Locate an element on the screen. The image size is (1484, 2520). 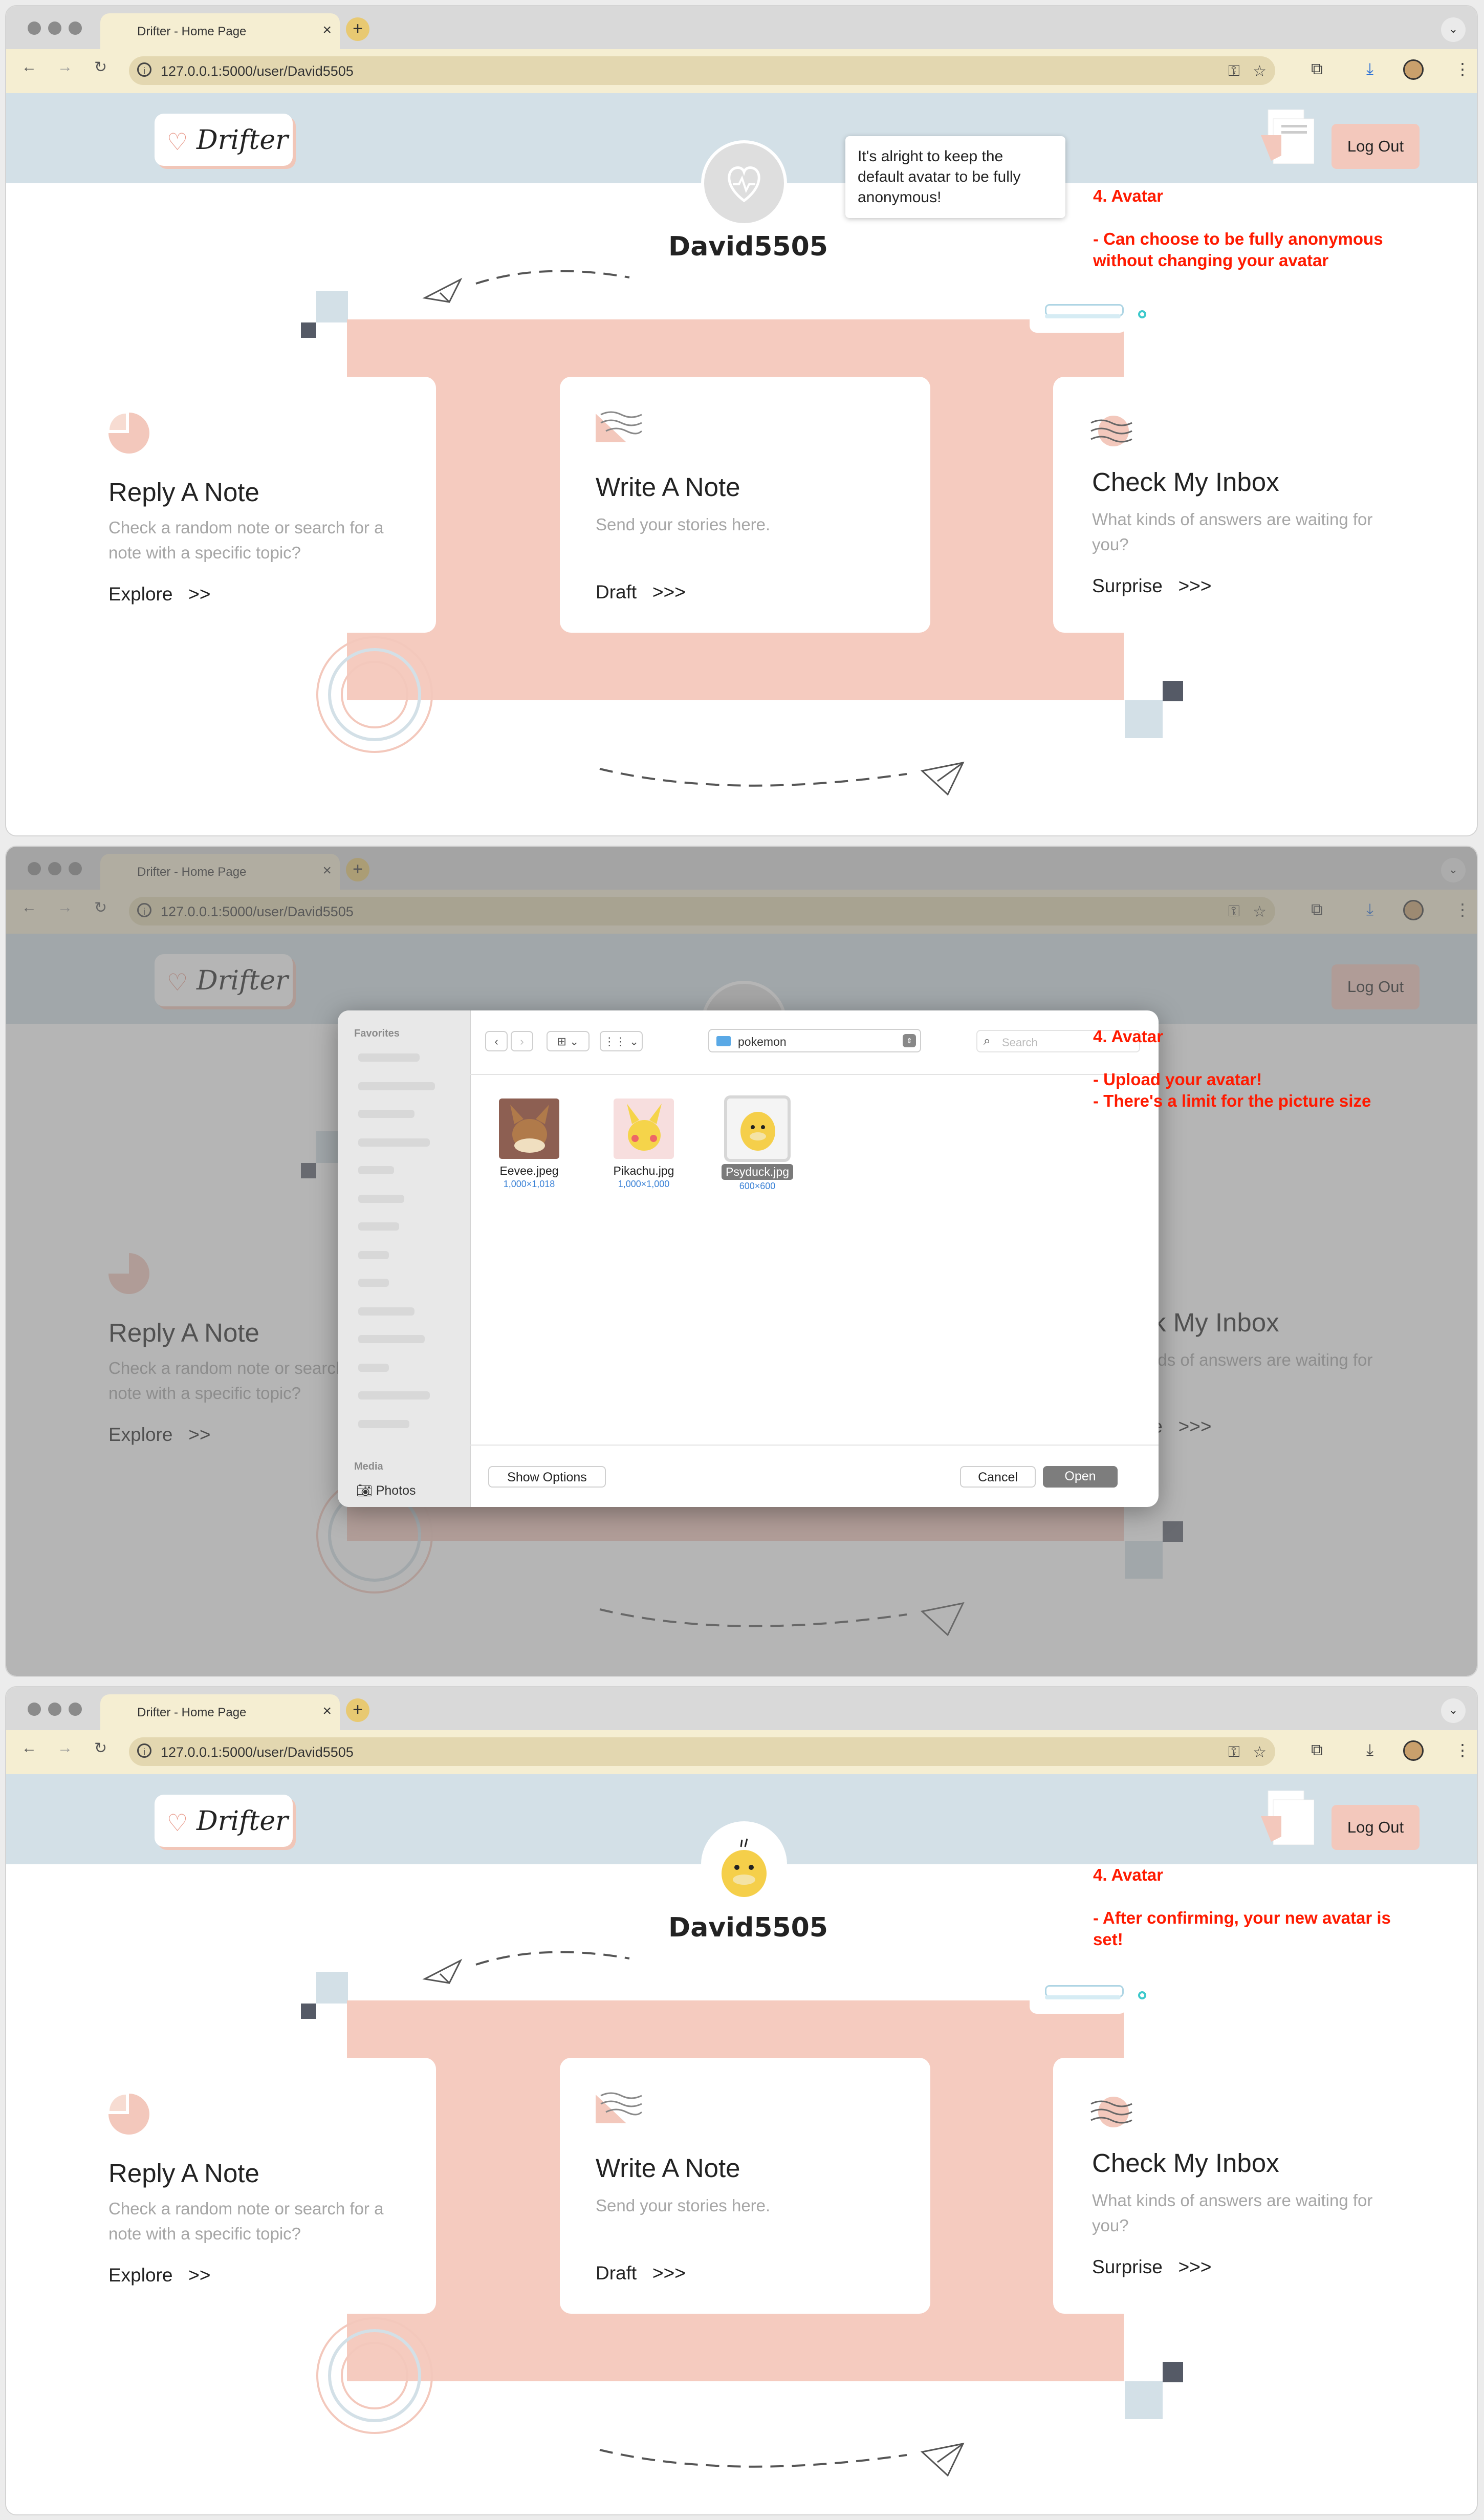
default-avatar-heart-icon is located at coordinates (744, 184).